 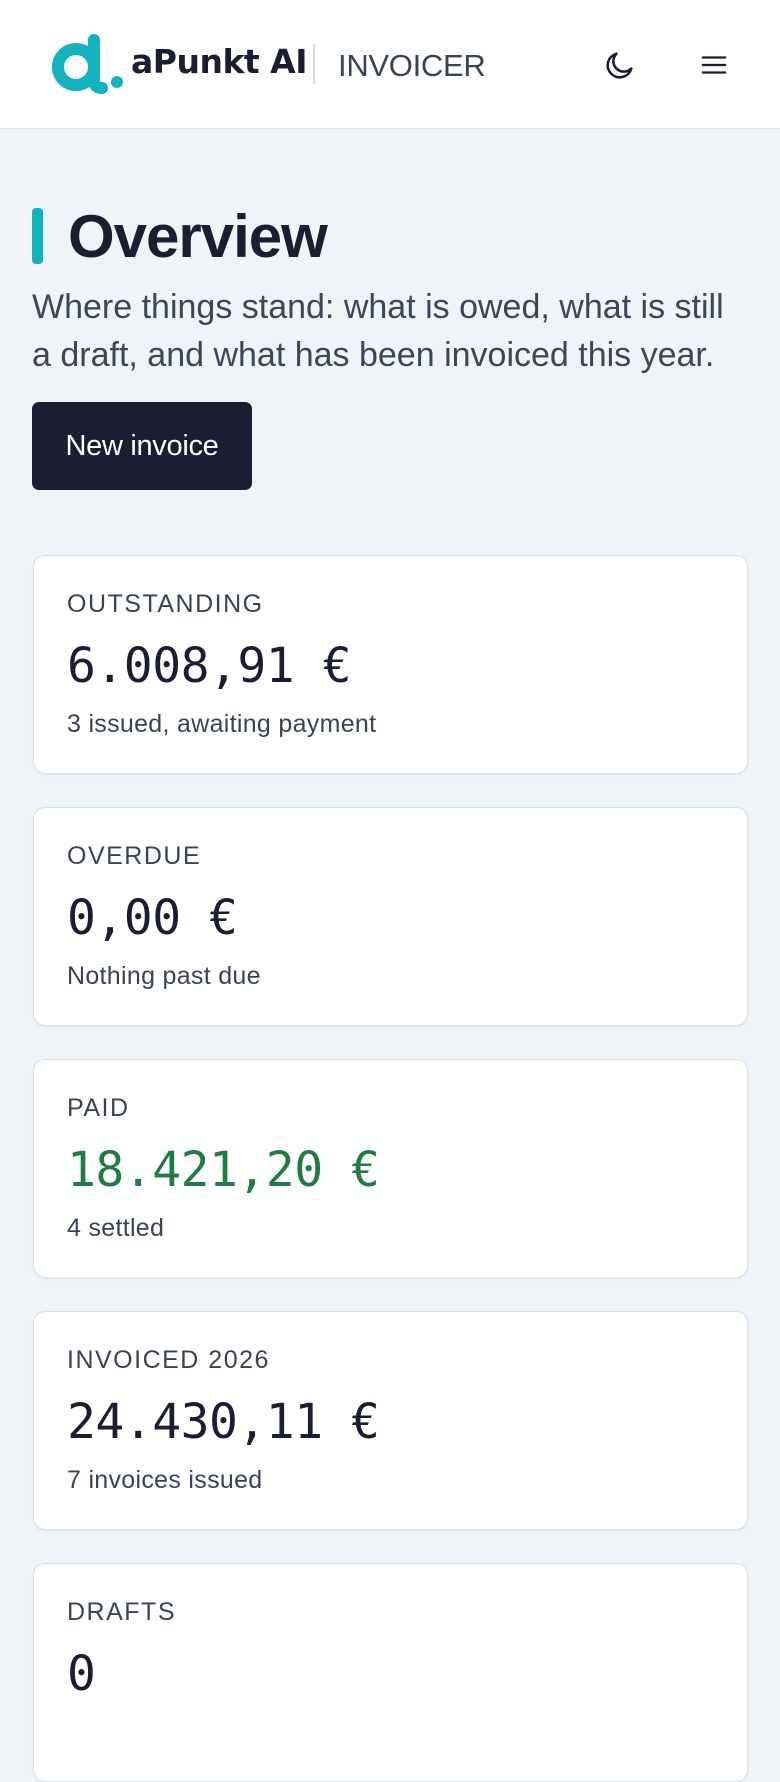 What do you see at coordinates (209, 666) in the screenshot?
I see `card-value: 6.008,91 €` at bounding box center [209, 666].